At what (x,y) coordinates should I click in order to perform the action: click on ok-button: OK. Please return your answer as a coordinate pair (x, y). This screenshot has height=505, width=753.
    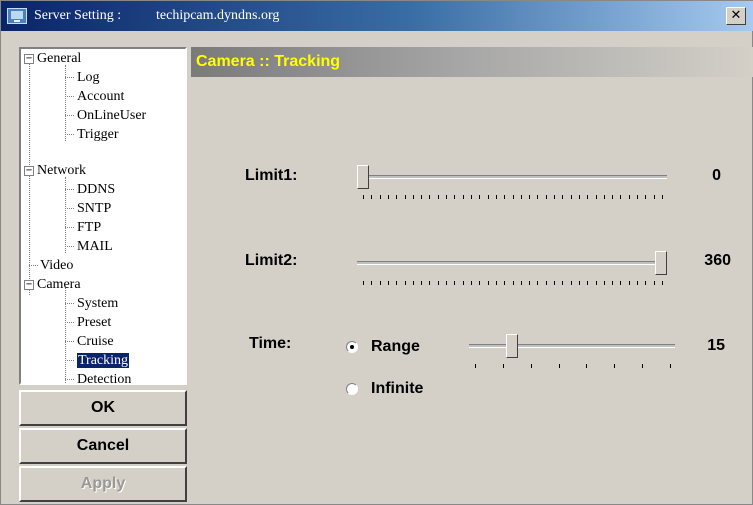
    Looking at the image, I should click on (103, 408).